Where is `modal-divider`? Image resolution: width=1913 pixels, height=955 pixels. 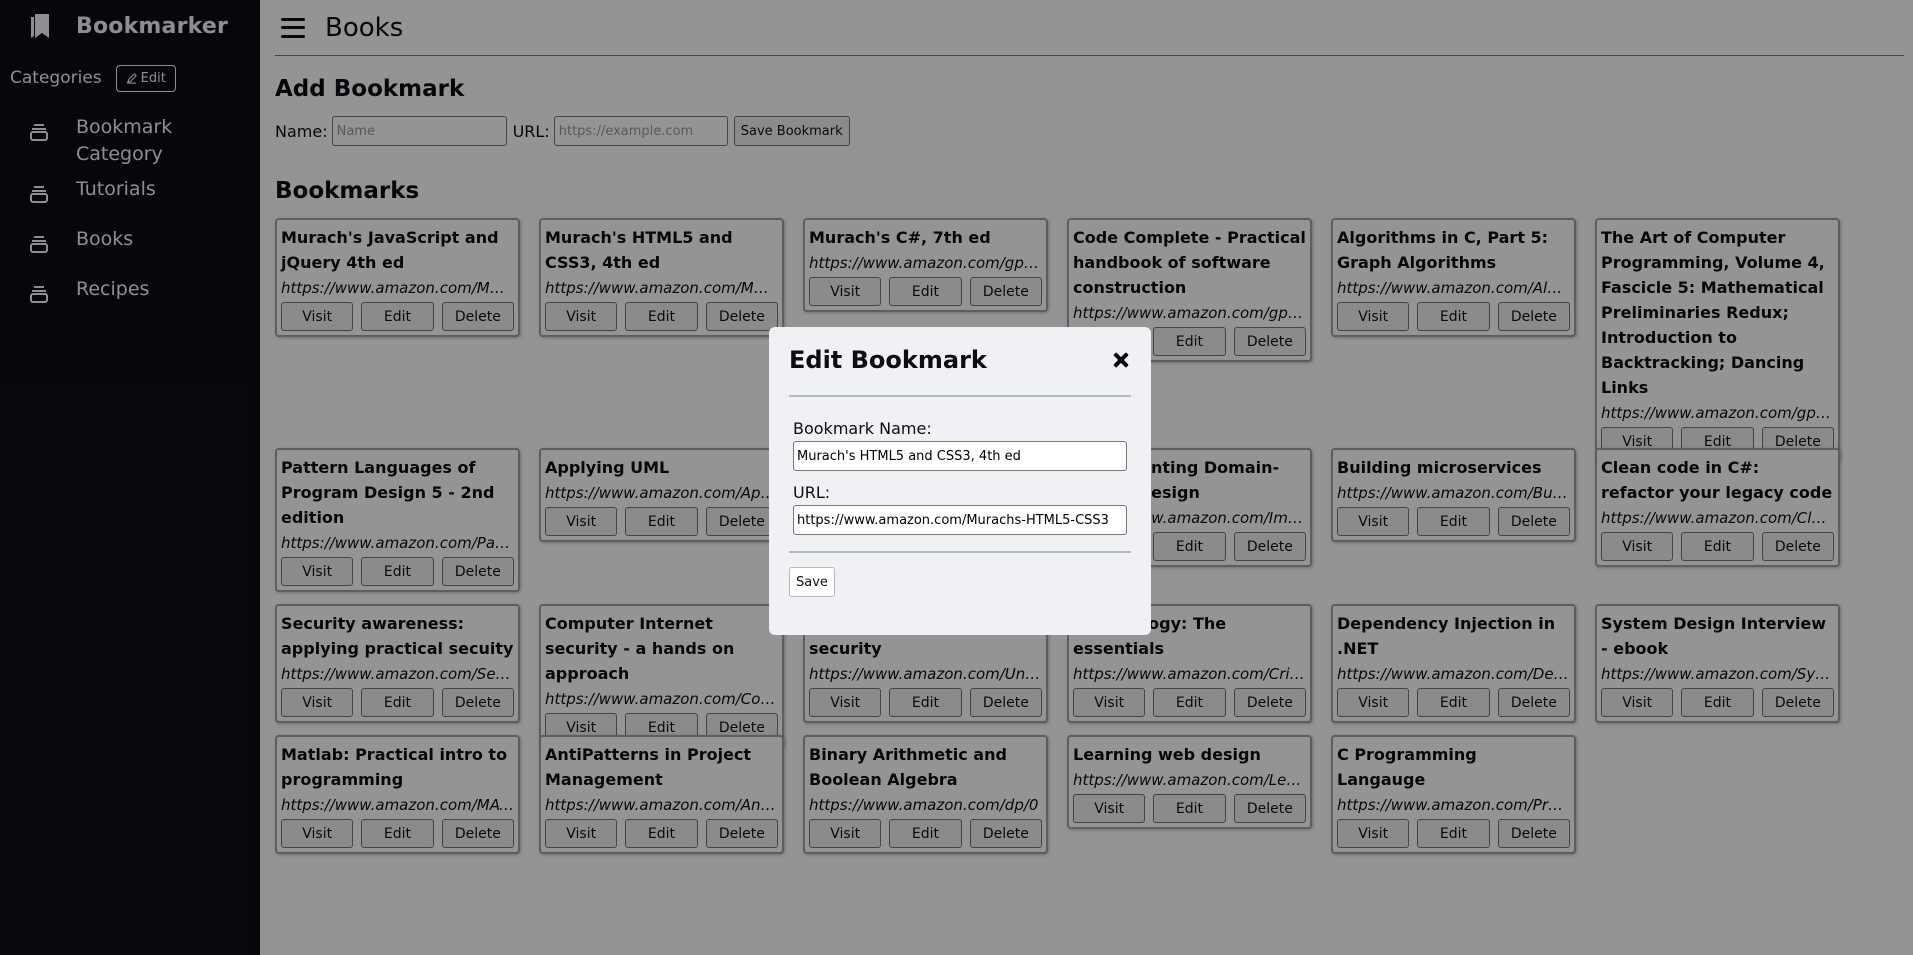 modal-divider is located at coordinates (960, 552).